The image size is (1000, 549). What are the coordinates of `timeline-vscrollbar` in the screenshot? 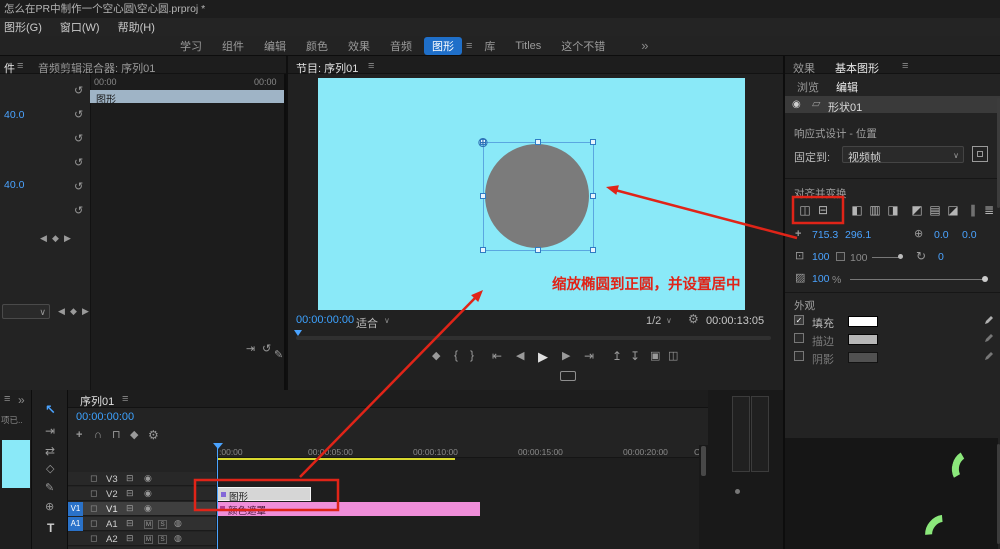 It's located at (703, 497).